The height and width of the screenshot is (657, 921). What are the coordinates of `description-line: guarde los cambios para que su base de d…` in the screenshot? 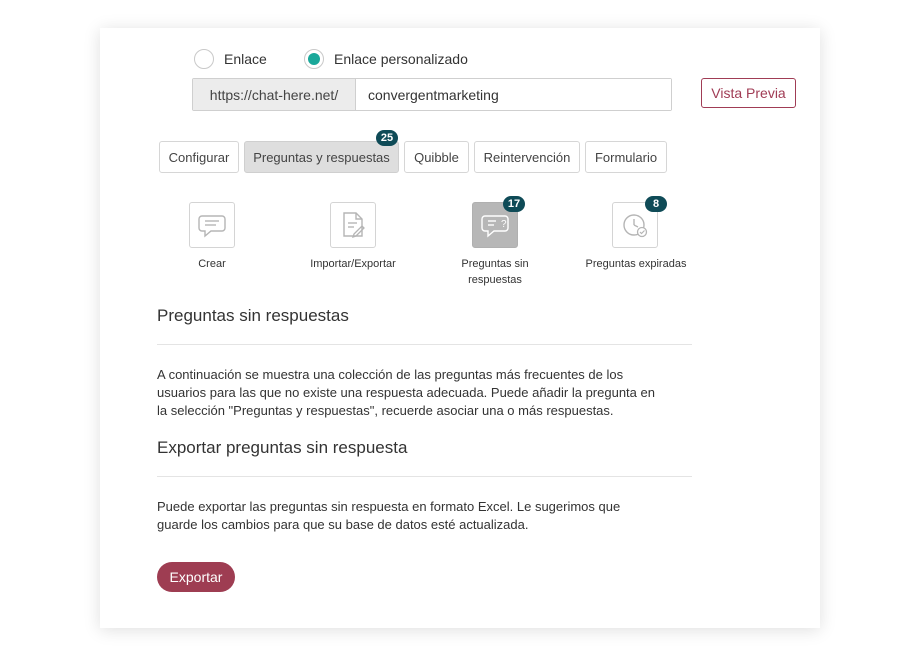 It's located at (343, 524).